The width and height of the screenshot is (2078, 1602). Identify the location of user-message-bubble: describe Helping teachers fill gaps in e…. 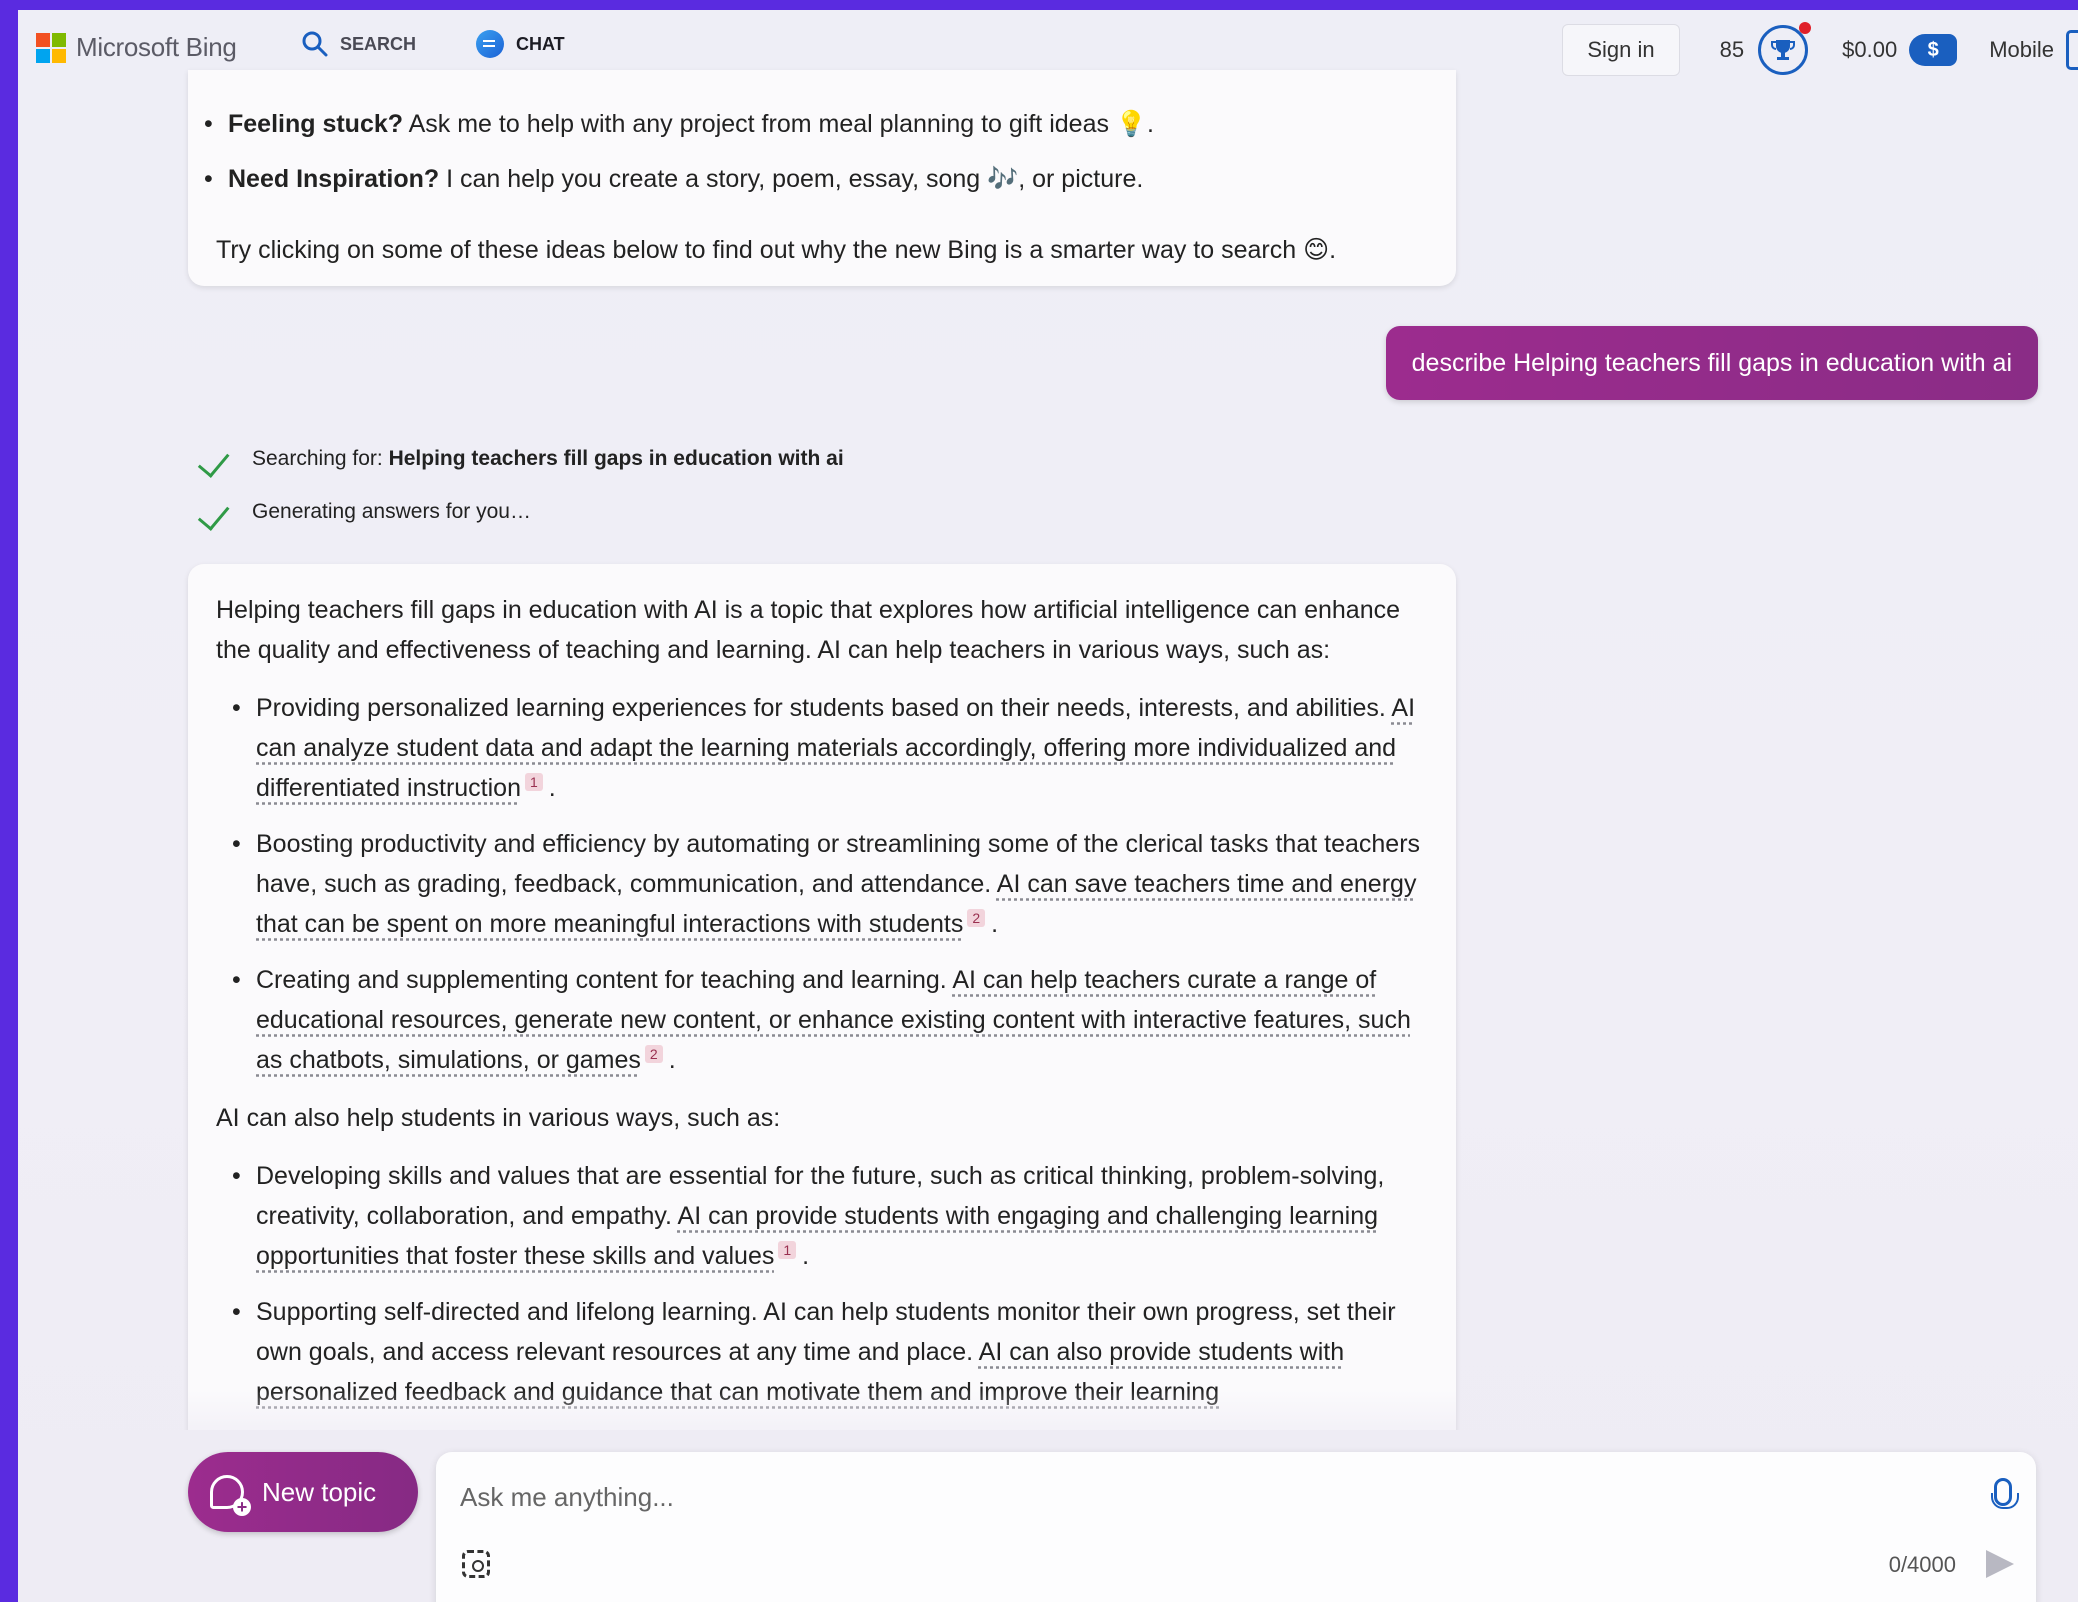
(1711, 363).